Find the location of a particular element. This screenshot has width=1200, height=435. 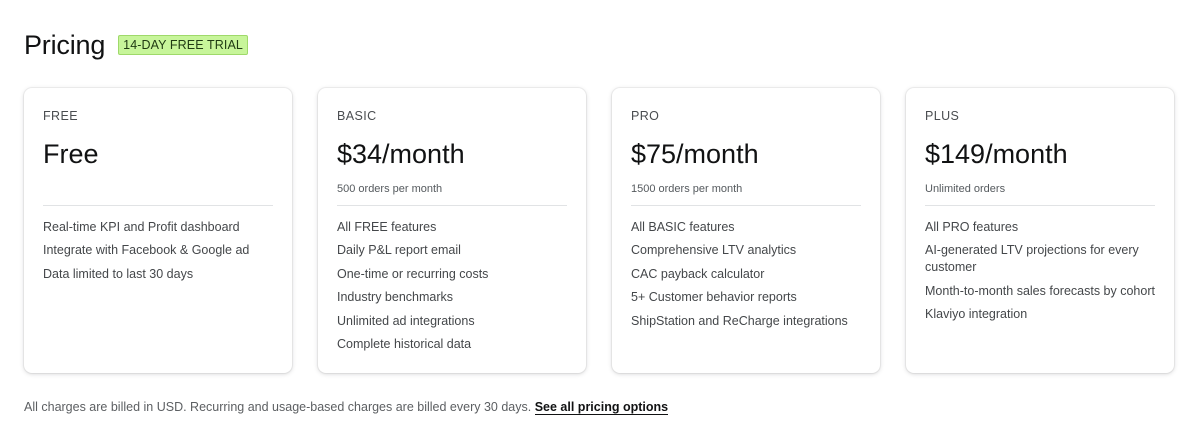

feature-item: All BASIC features is located at coordinates (683, 227).